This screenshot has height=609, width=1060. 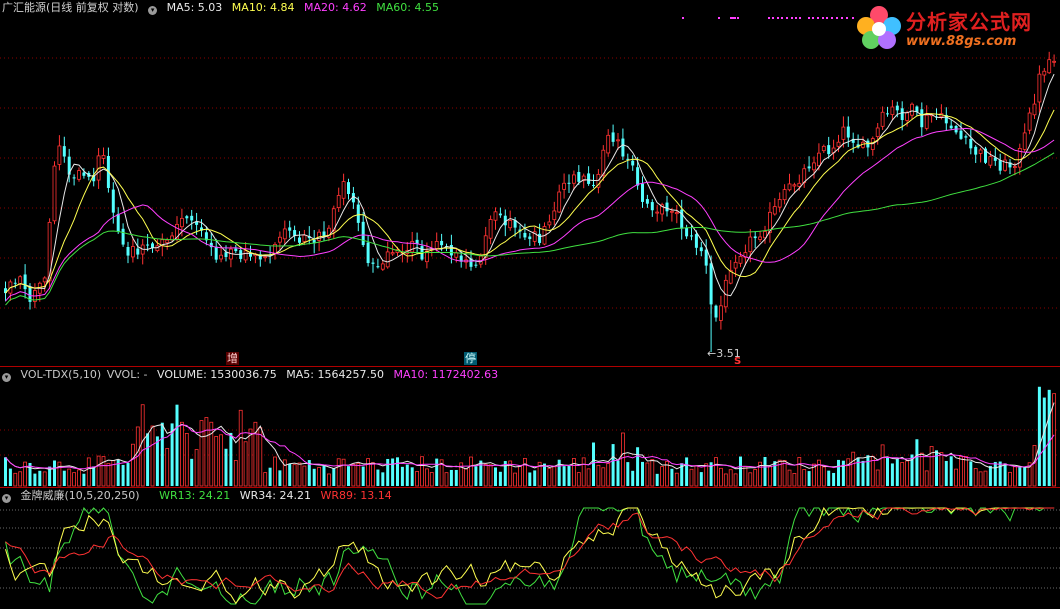 What do you see at coordinates (335, 7) in the screenshot?
I see `ma20-readout: MA20: 4.62` at bounding box center [335, 7].